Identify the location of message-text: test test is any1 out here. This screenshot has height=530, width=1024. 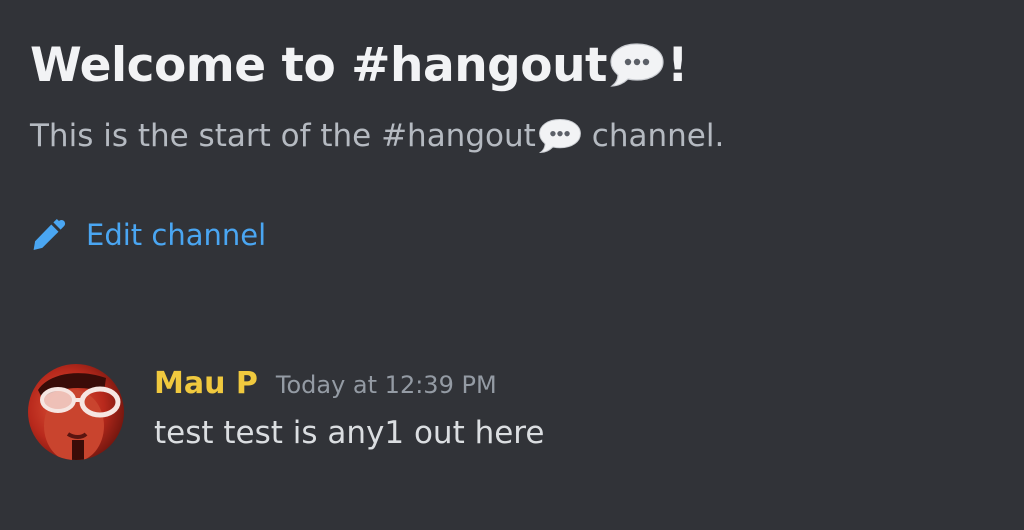
(349, 433).